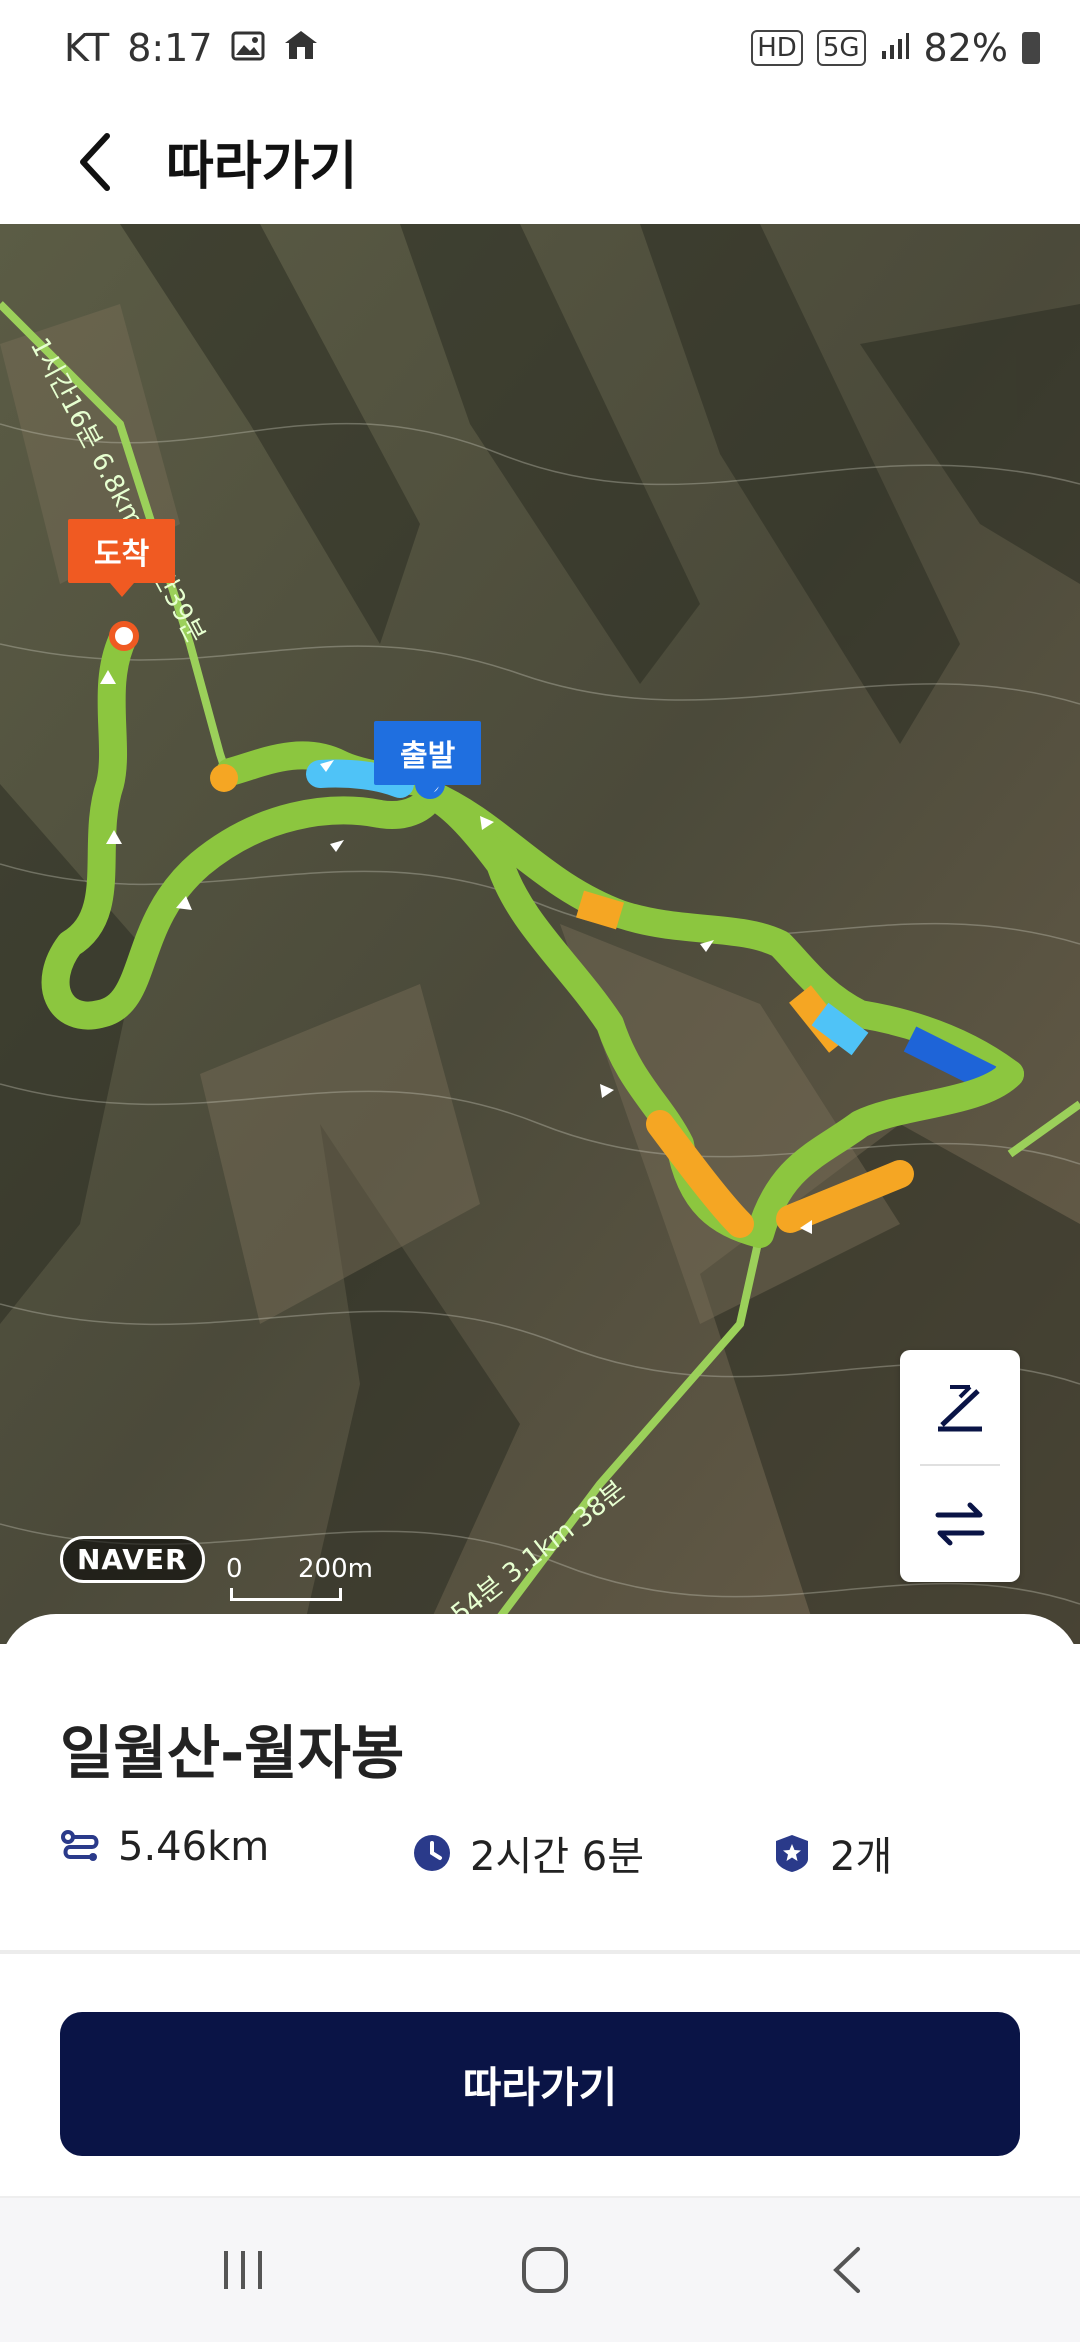 This screenshot has width=1080, height=2342. I want to click on status-left: KT 8:17, so click(191, 48).